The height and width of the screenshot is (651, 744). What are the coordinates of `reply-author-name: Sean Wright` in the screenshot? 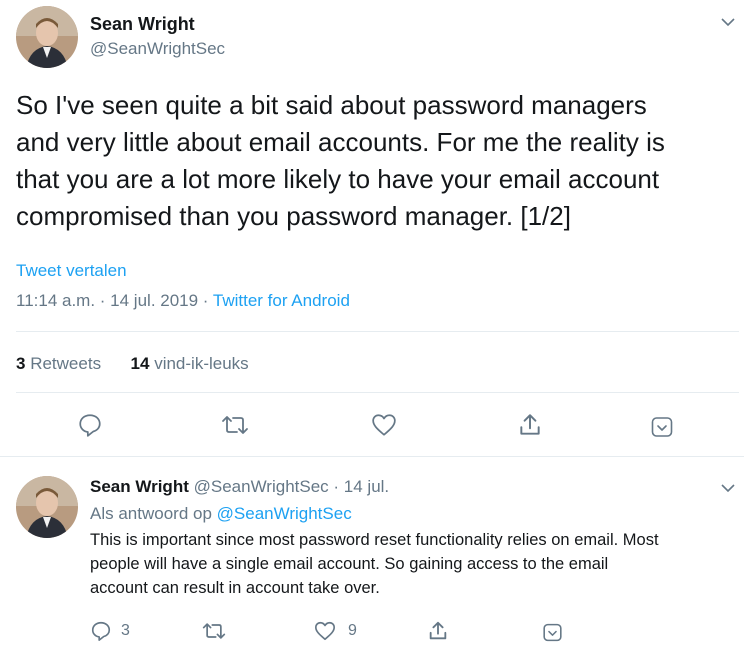 It's located at (139, 486).